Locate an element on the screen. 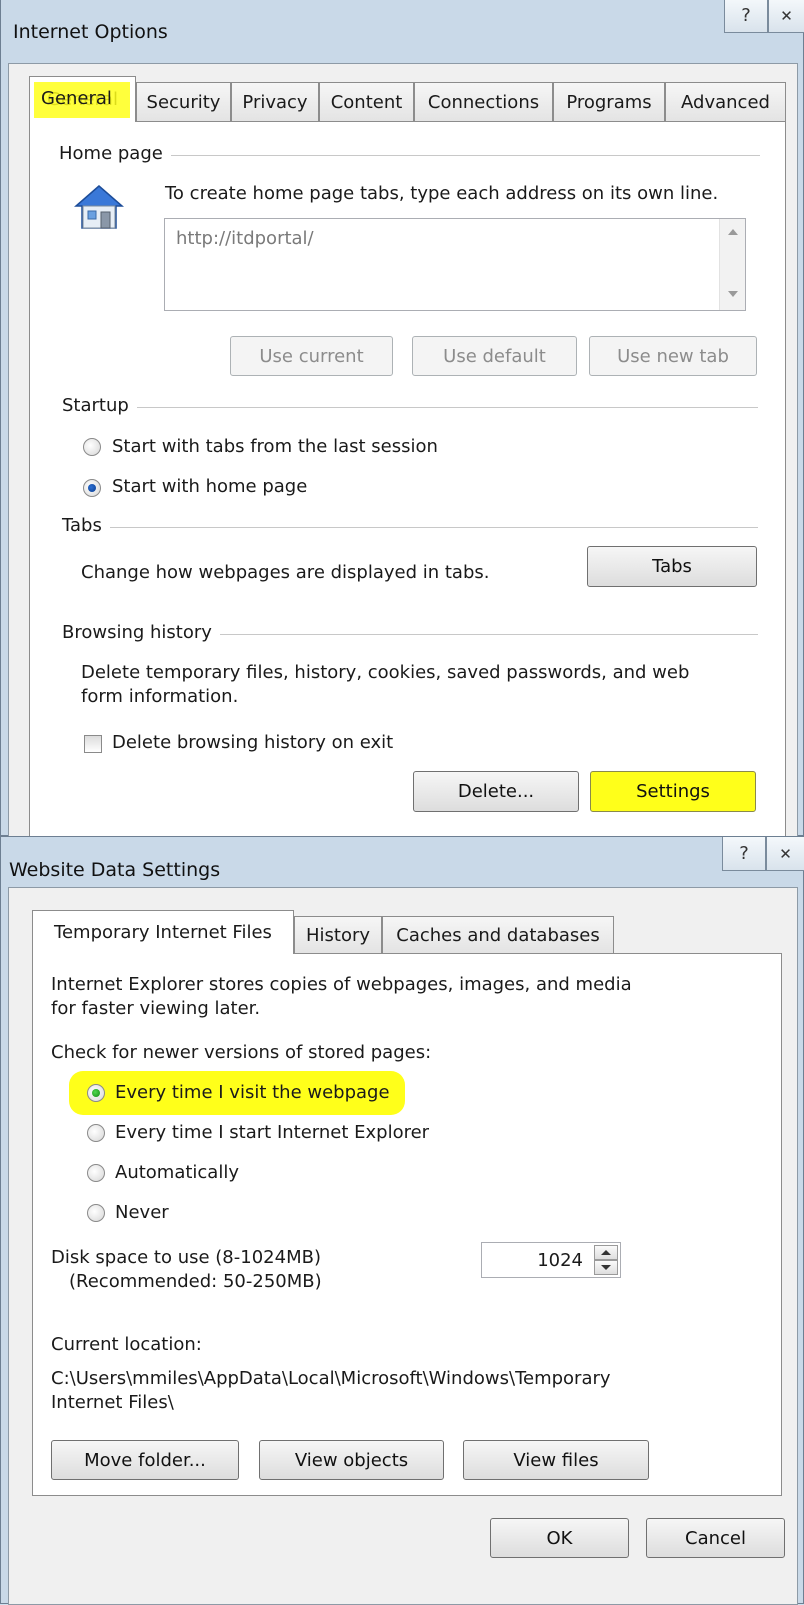 This screenshot has height=1605, width=804. settings-button: Settings is located at coordinates (673, 791).